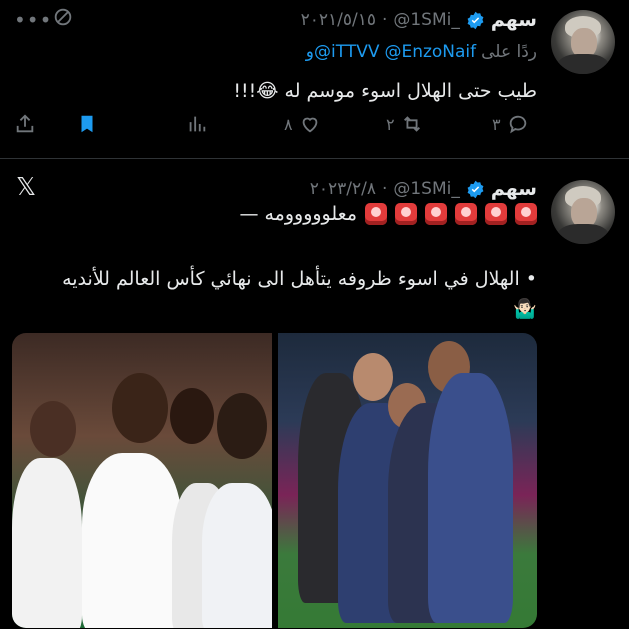 The width and height of the screenshot is (629, 629). I want to click on retweet-count: ٢, so click(390, 124).